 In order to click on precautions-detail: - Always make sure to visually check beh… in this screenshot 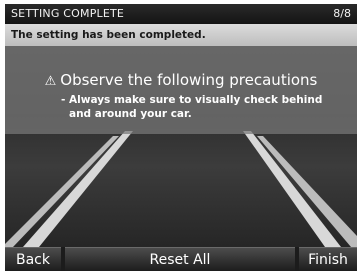, I will do `click(206, 107)`.